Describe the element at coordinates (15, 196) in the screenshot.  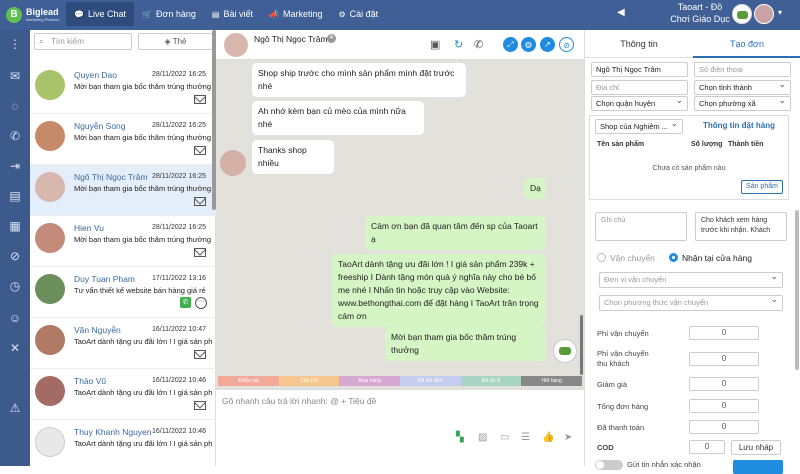
I see `list-icon: ▤` at that location.